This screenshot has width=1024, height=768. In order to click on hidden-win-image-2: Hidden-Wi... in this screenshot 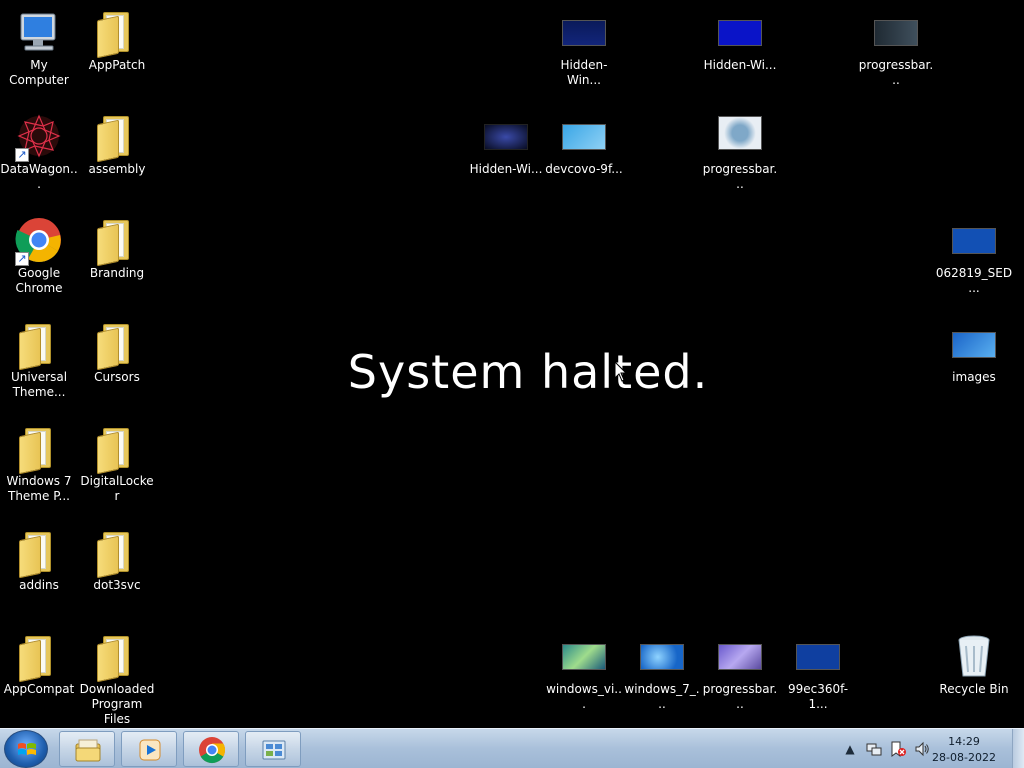, I will do `click(740, 40)`.